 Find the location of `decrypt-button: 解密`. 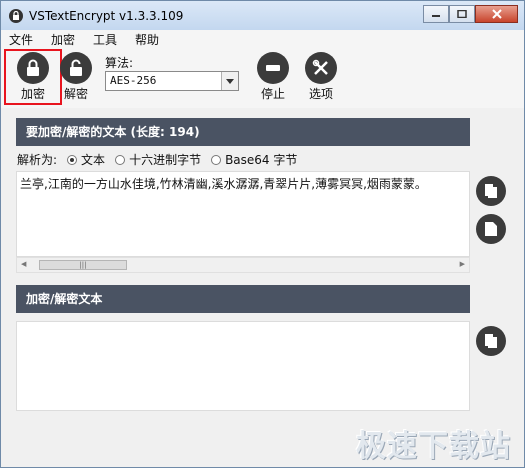

decrypt-button: 解密 is located at coordinates (76, 77).